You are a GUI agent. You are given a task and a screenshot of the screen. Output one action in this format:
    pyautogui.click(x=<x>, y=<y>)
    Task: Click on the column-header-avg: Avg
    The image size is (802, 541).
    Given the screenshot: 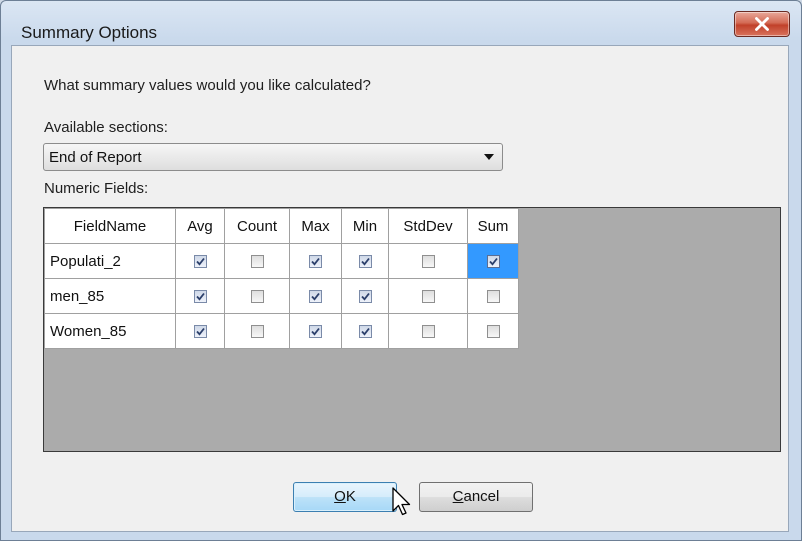 What is the action you would take?
    pyautogui.click(x=200, y=226)
    